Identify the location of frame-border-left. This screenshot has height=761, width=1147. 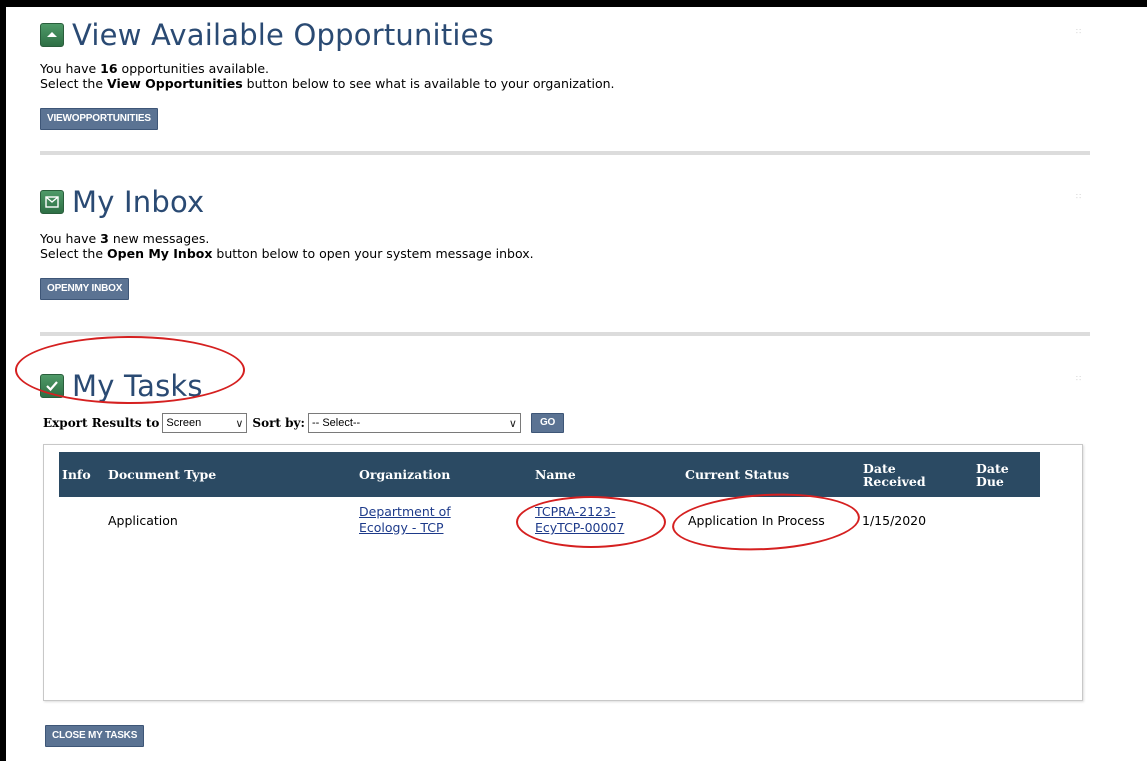
(3, 380).